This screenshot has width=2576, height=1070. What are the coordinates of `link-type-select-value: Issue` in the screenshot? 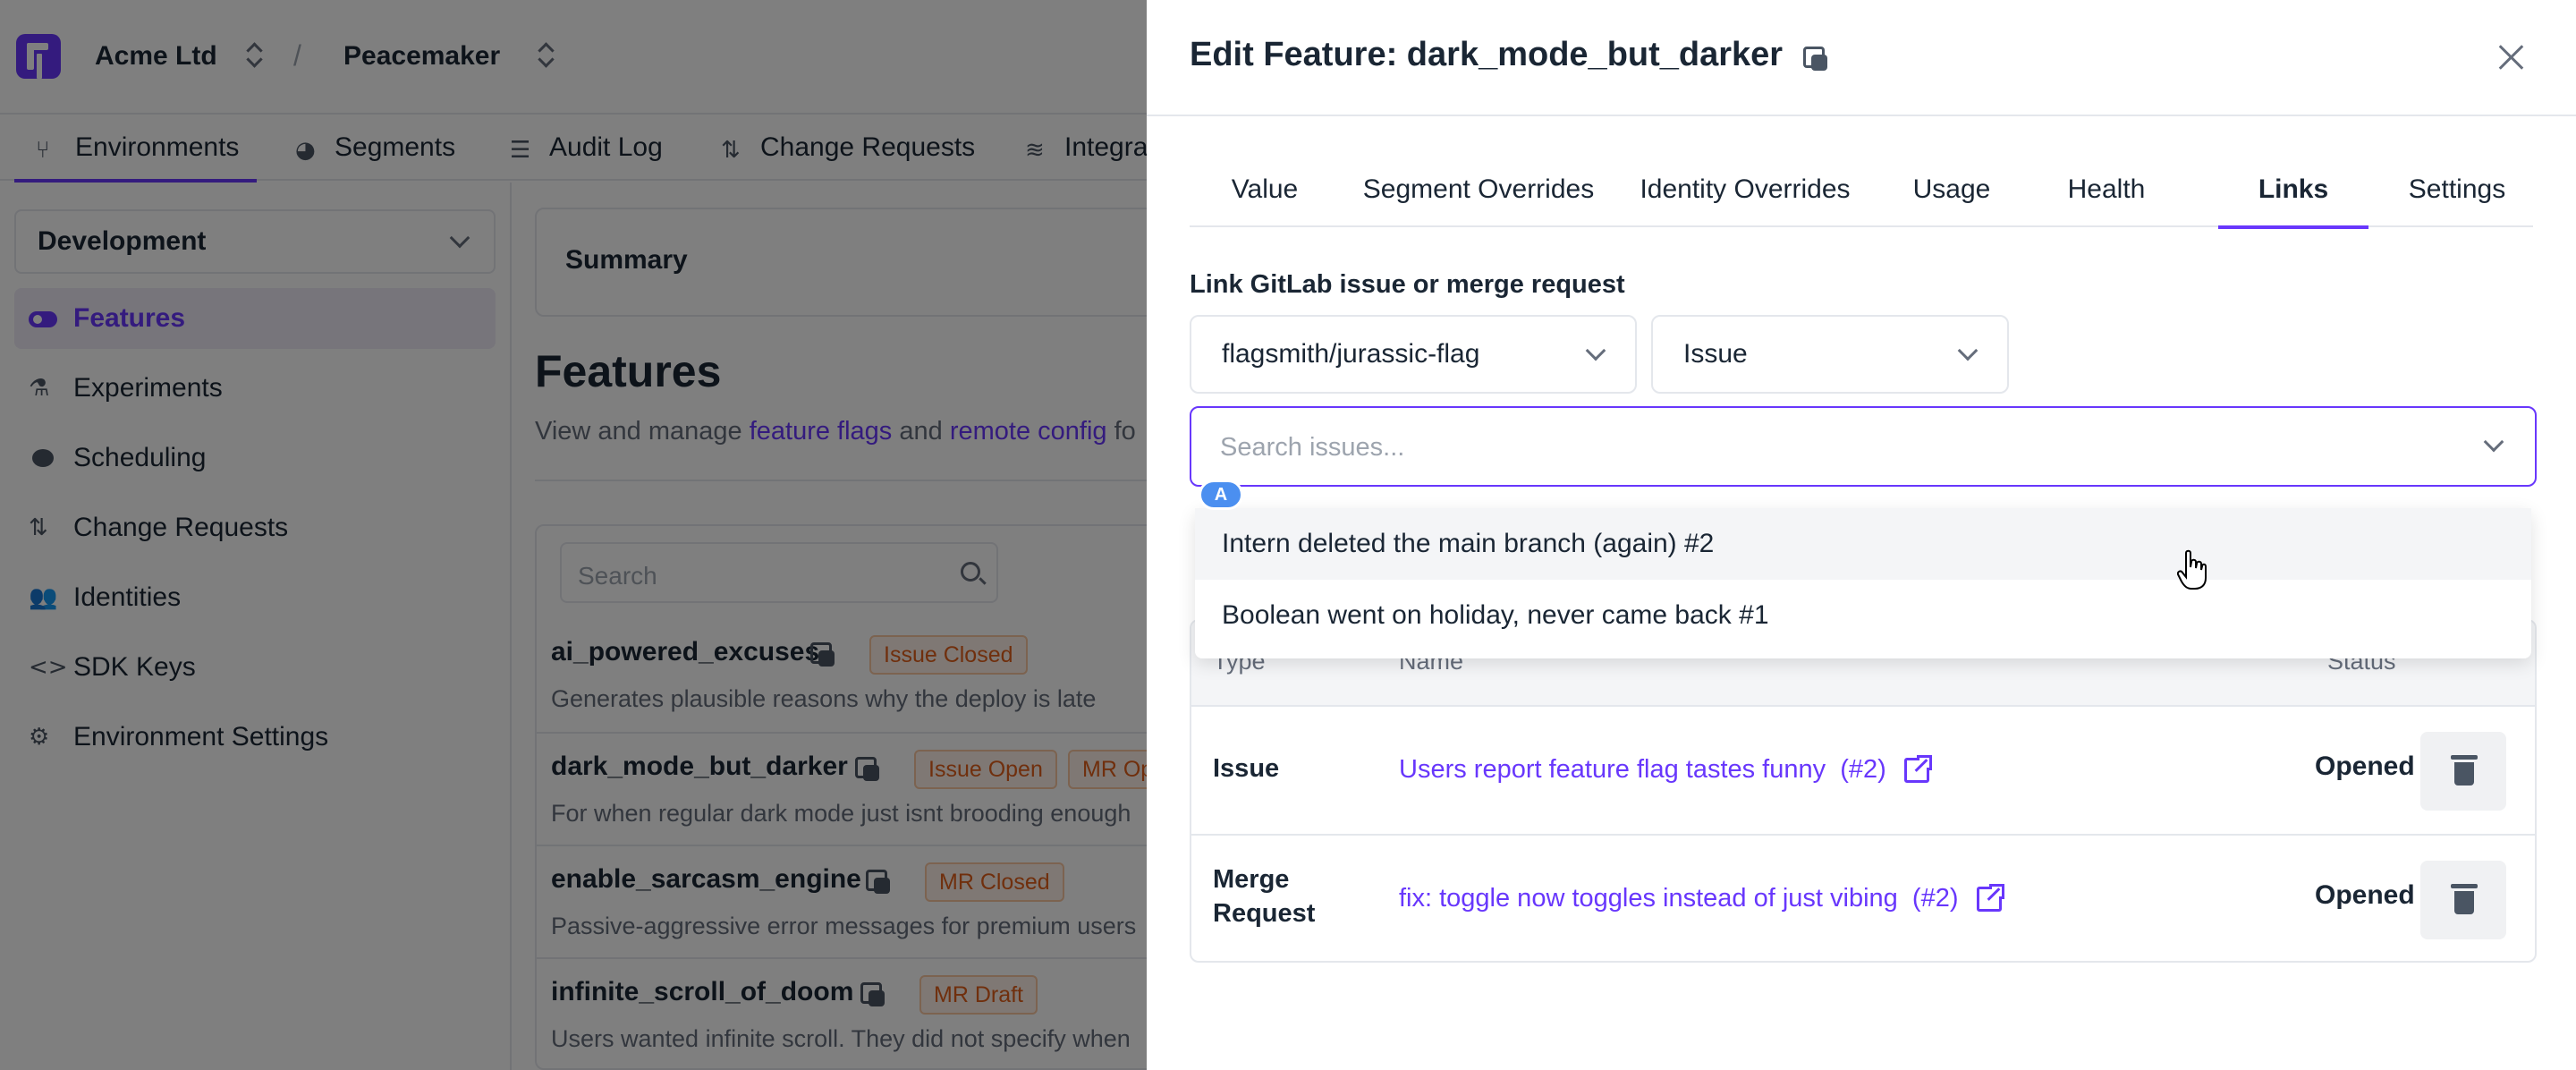 It's located at (1715, 354).